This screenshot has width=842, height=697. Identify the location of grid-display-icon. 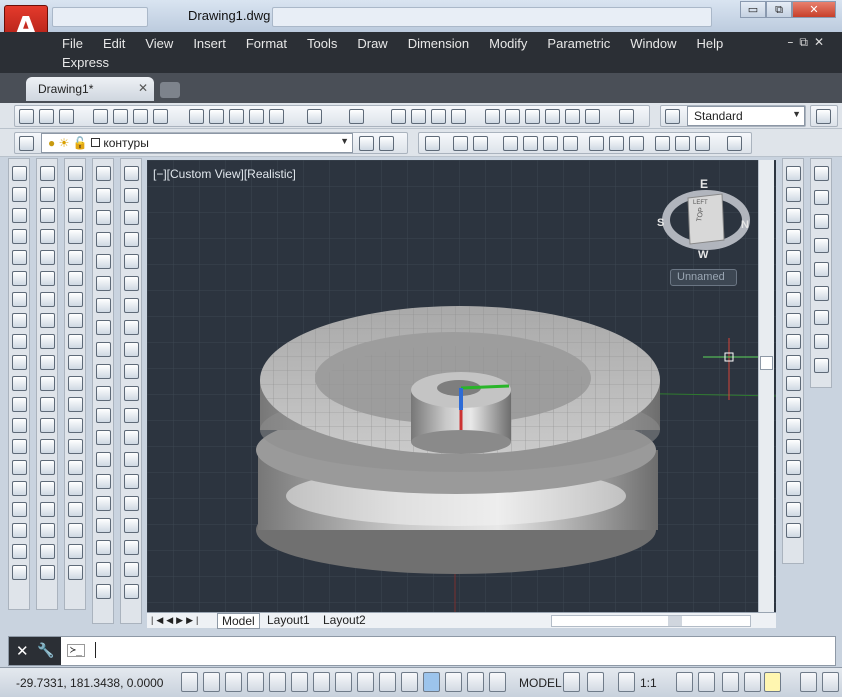
(233, 682).